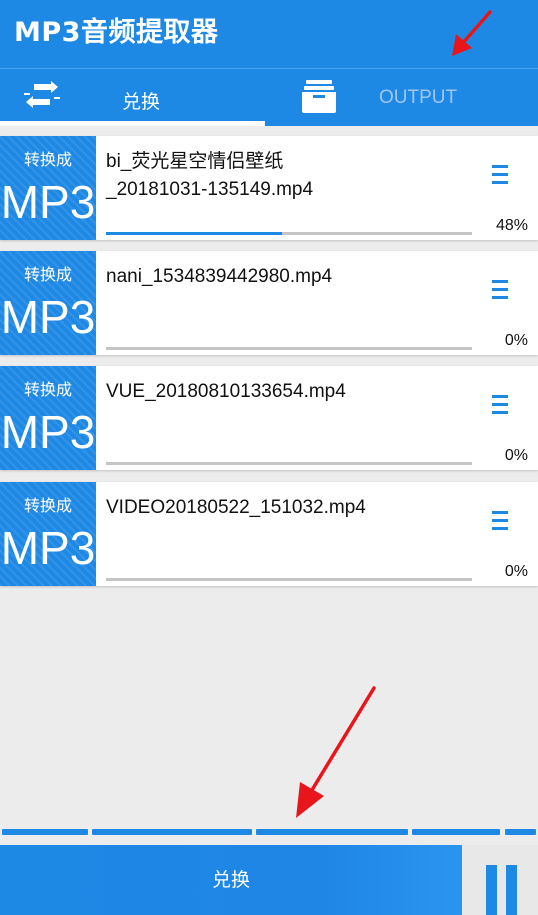 The height and width of the screenshot is (915, 538). I want to click on file-name: nani_1534839442980.mp4, so click(219, 276).